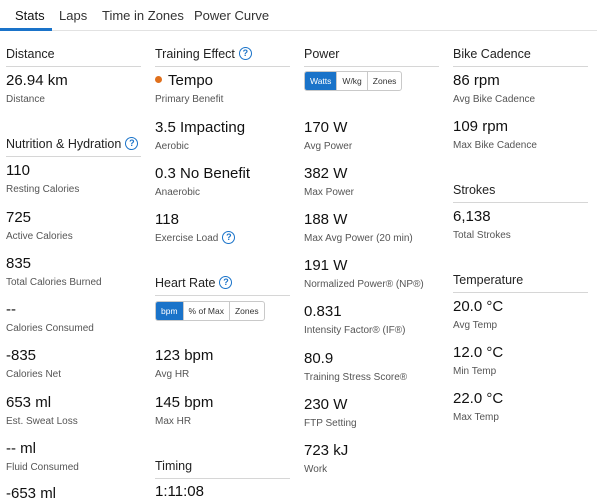  What do you see at coordinates (30, 54) in the screenshot?
I see `section-title: Distance` at bounding box center [30, 54].